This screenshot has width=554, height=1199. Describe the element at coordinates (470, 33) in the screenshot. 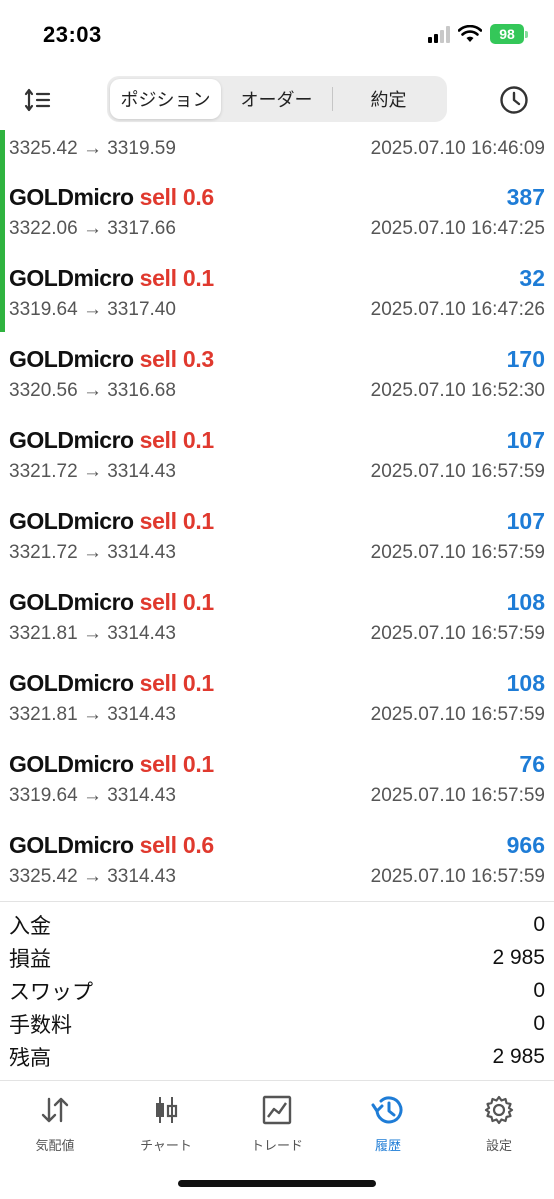

I see `wifi-icon` at that location.